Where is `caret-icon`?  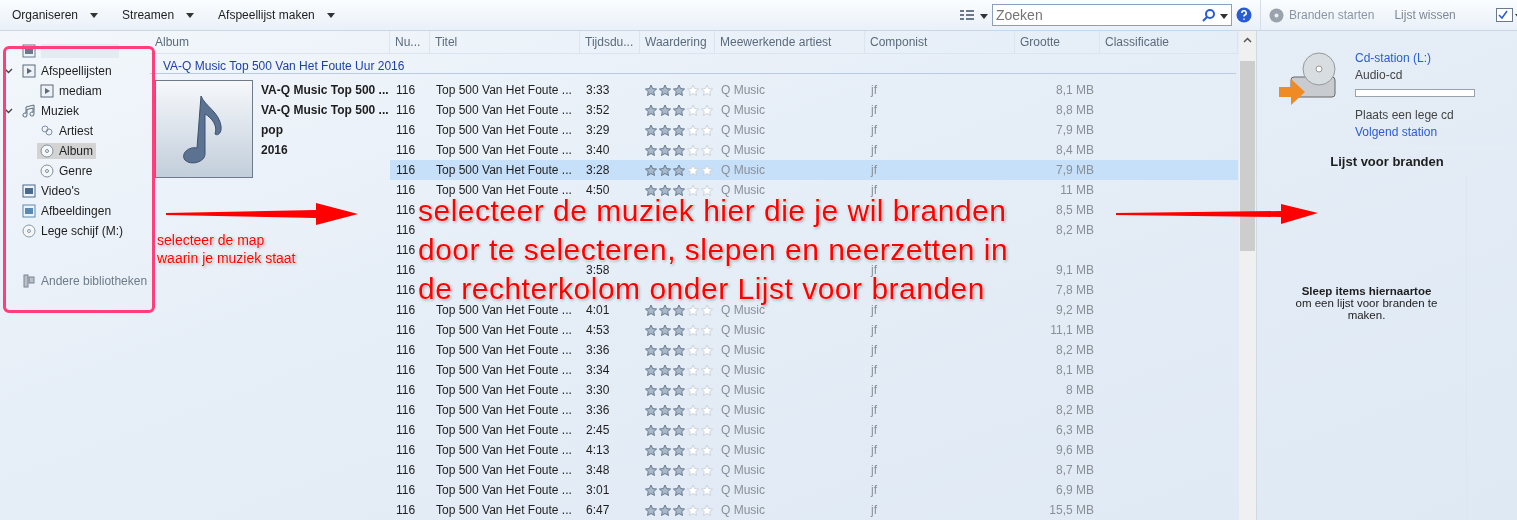
caret-icon is located at coordinates (984, 16).